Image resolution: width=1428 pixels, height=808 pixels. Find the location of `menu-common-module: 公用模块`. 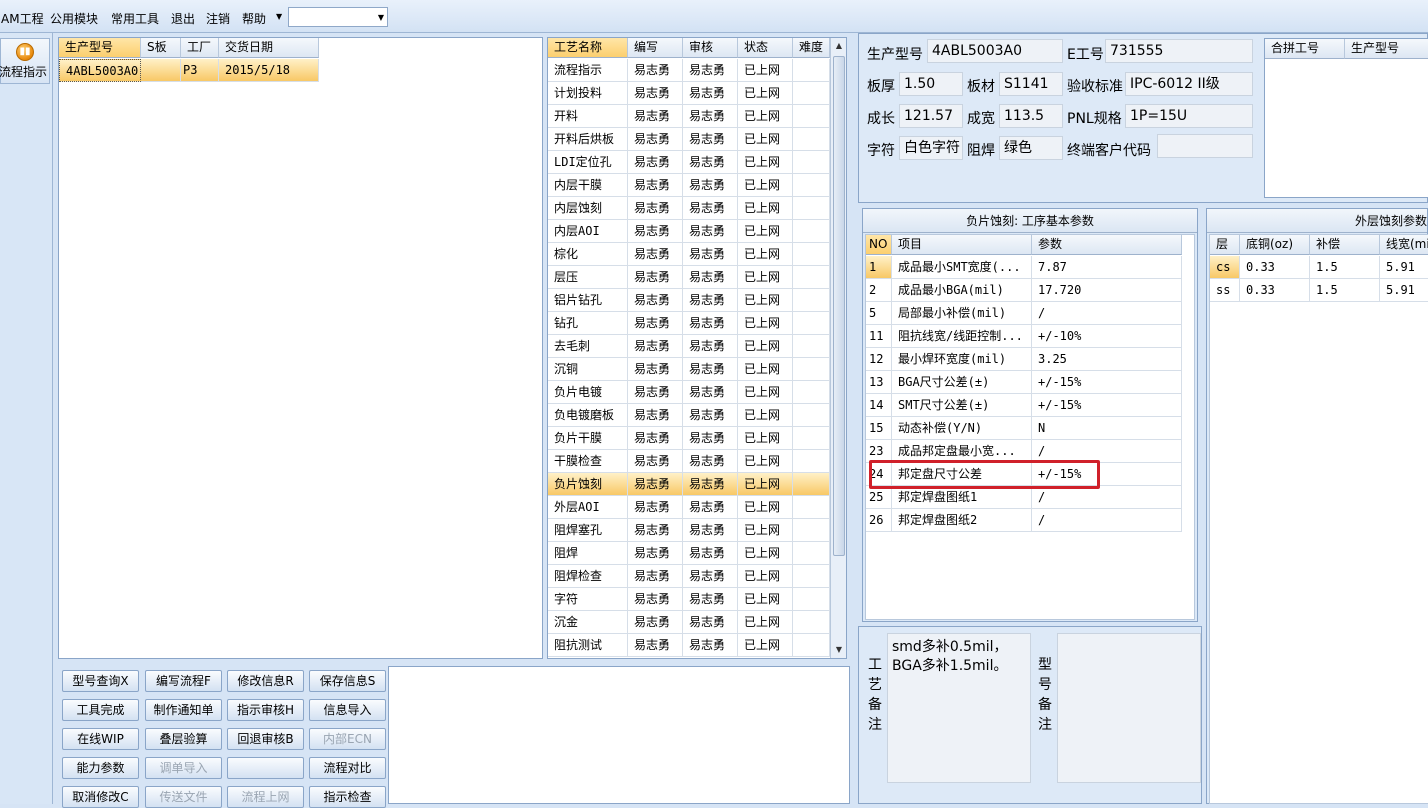

menu-common-module: 公用模块 is located at coordinates (74, 18).